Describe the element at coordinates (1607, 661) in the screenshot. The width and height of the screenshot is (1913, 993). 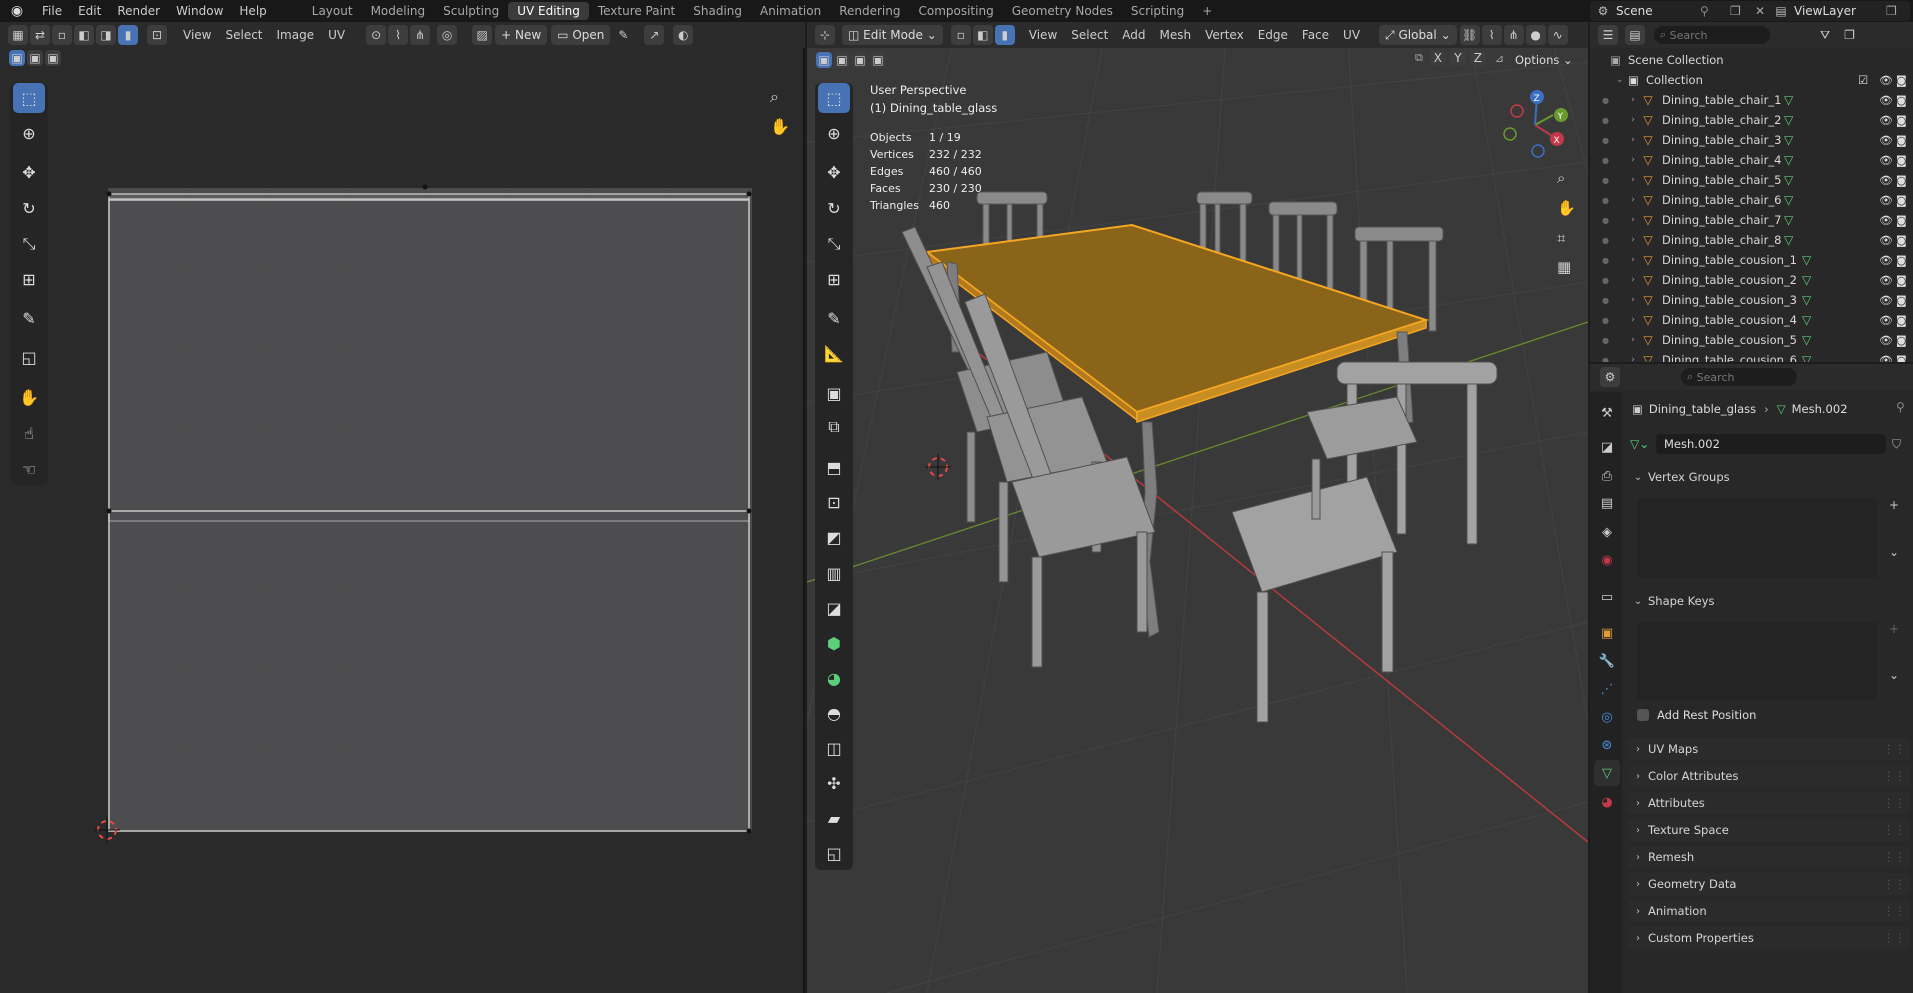
I see `modifiers-tab-icon: 🔧` at that location.